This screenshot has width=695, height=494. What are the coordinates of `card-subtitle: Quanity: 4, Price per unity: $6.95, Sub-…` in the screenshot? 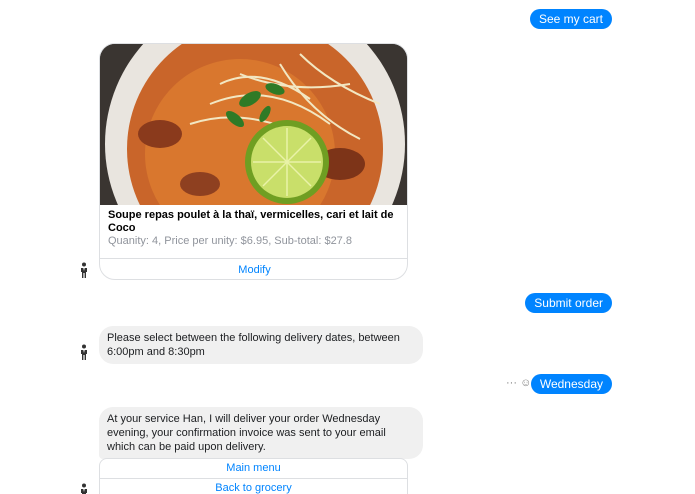 It's located at (230, 241).